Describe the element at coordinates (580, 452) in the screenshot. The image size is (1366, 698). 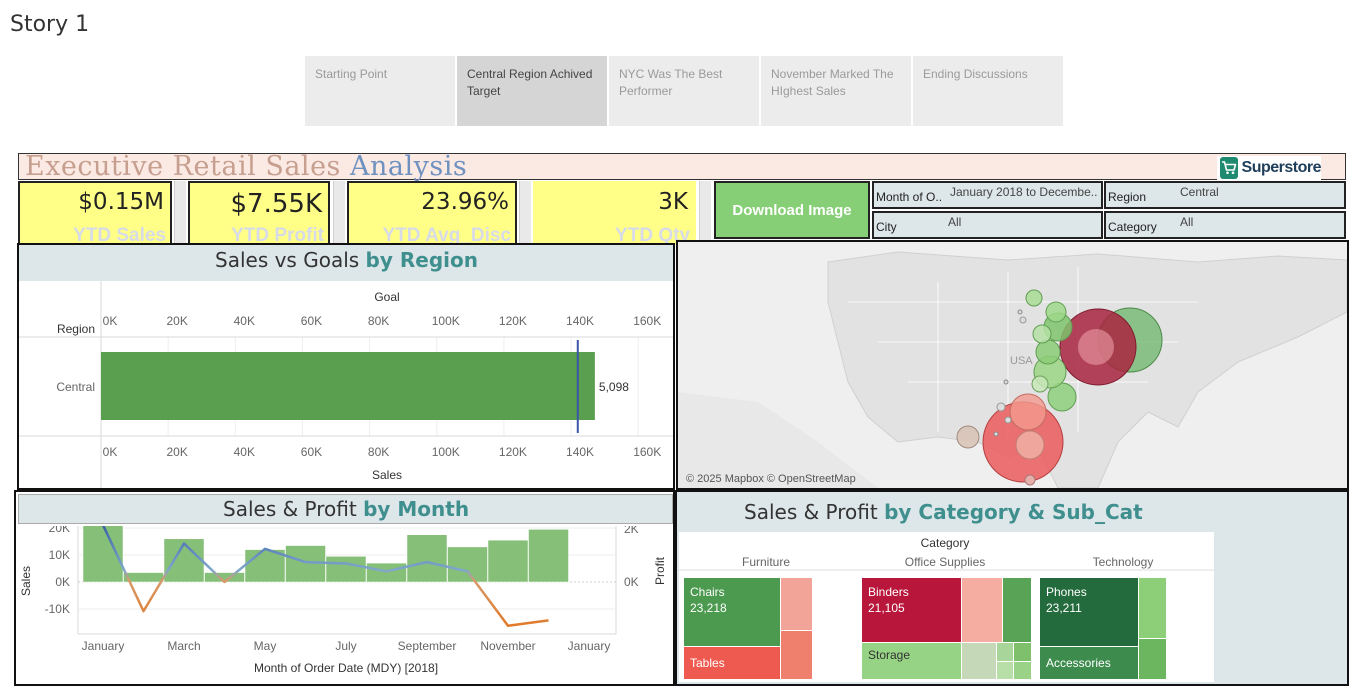
I see `tick-label: 140K` at that location.